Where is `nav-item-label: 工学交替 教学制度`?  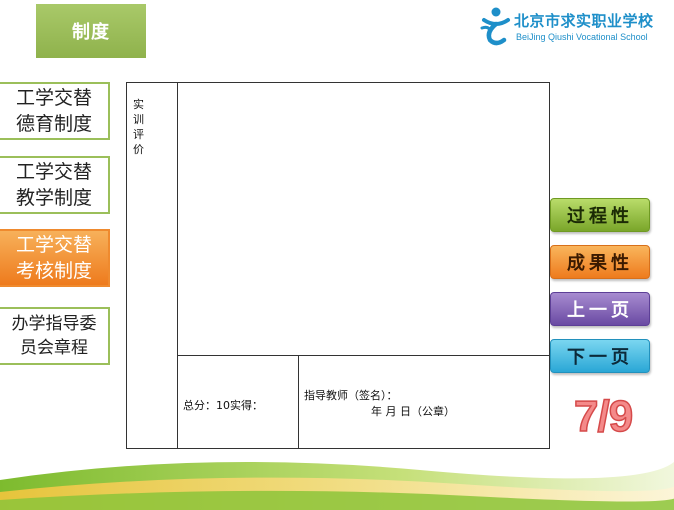
nav-item-label: 工学交替 教学制度 is located at coordinates (53, 185).